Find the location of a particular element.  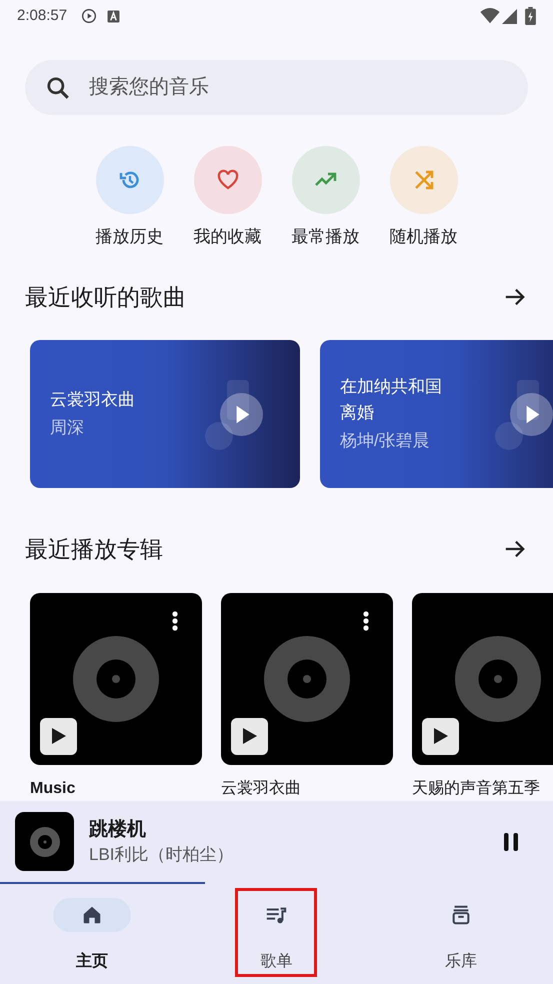

section-title: 最近播放专辑 is located at coordinates (94, 549).